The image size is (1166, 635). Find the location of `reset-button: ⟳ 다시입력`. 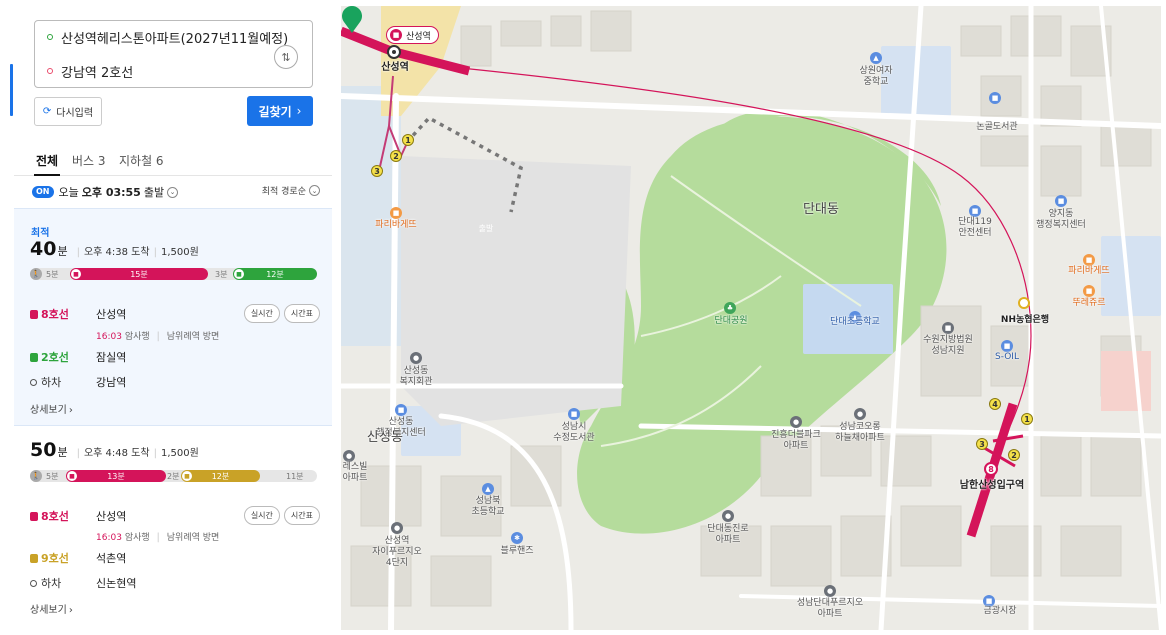

reset-button: ⟳ 다시입력 is located at coordinates (68, 111).